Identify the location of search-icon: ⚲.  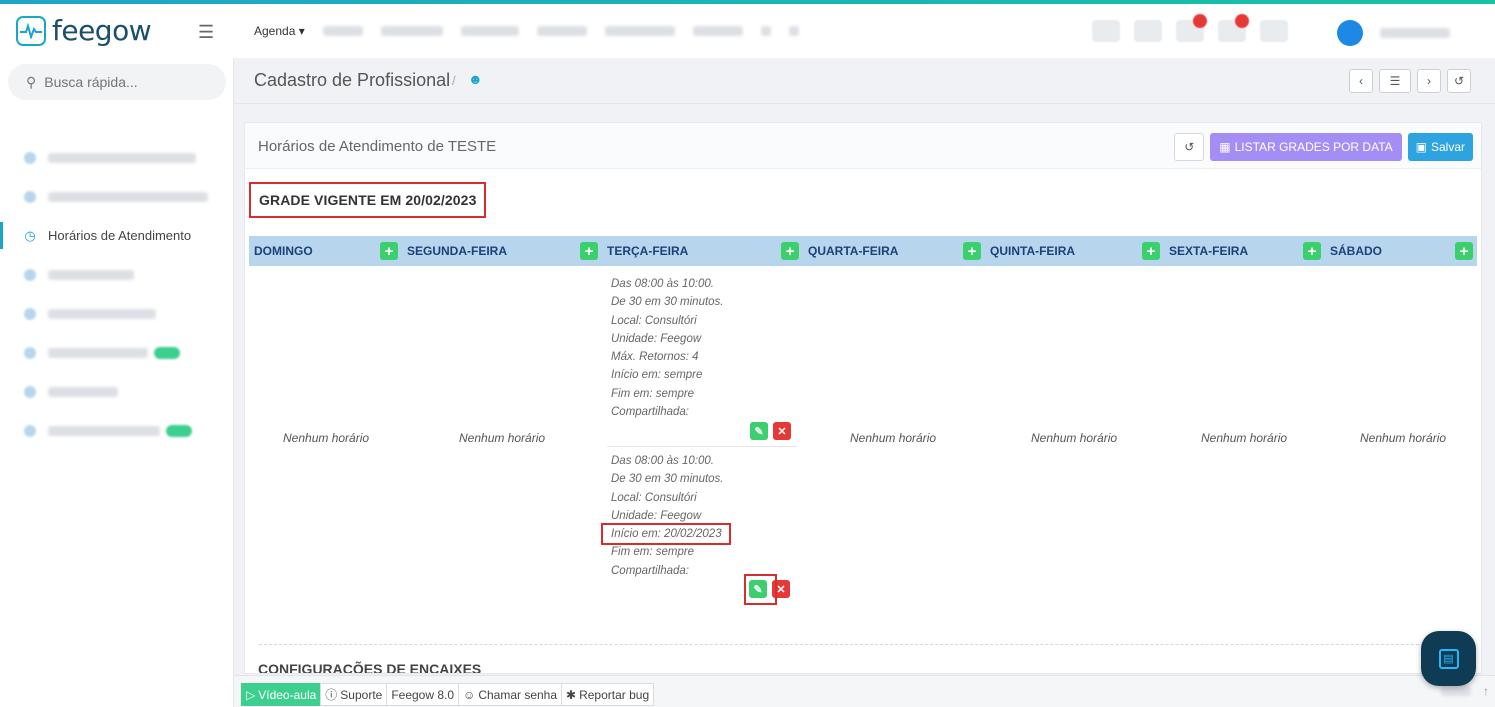
(31, 81).